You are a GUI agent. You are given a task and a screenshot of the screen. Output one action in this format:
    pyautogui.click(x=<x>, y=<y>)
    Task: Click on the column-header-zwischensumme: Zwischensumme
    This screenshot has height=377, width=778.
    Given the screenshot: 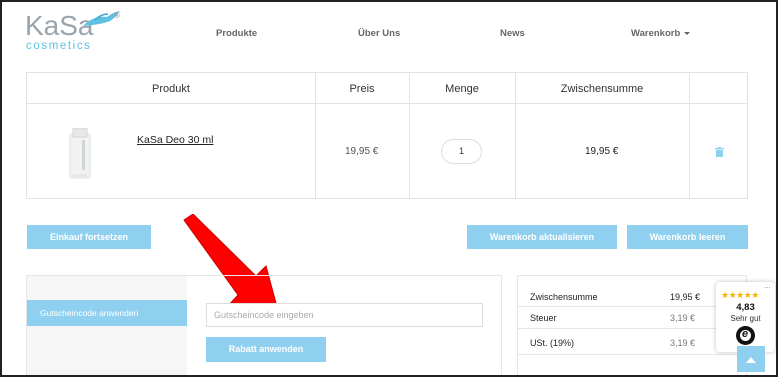 What is the action you would take?
    pyautogui.click(x=602, y=89)
    